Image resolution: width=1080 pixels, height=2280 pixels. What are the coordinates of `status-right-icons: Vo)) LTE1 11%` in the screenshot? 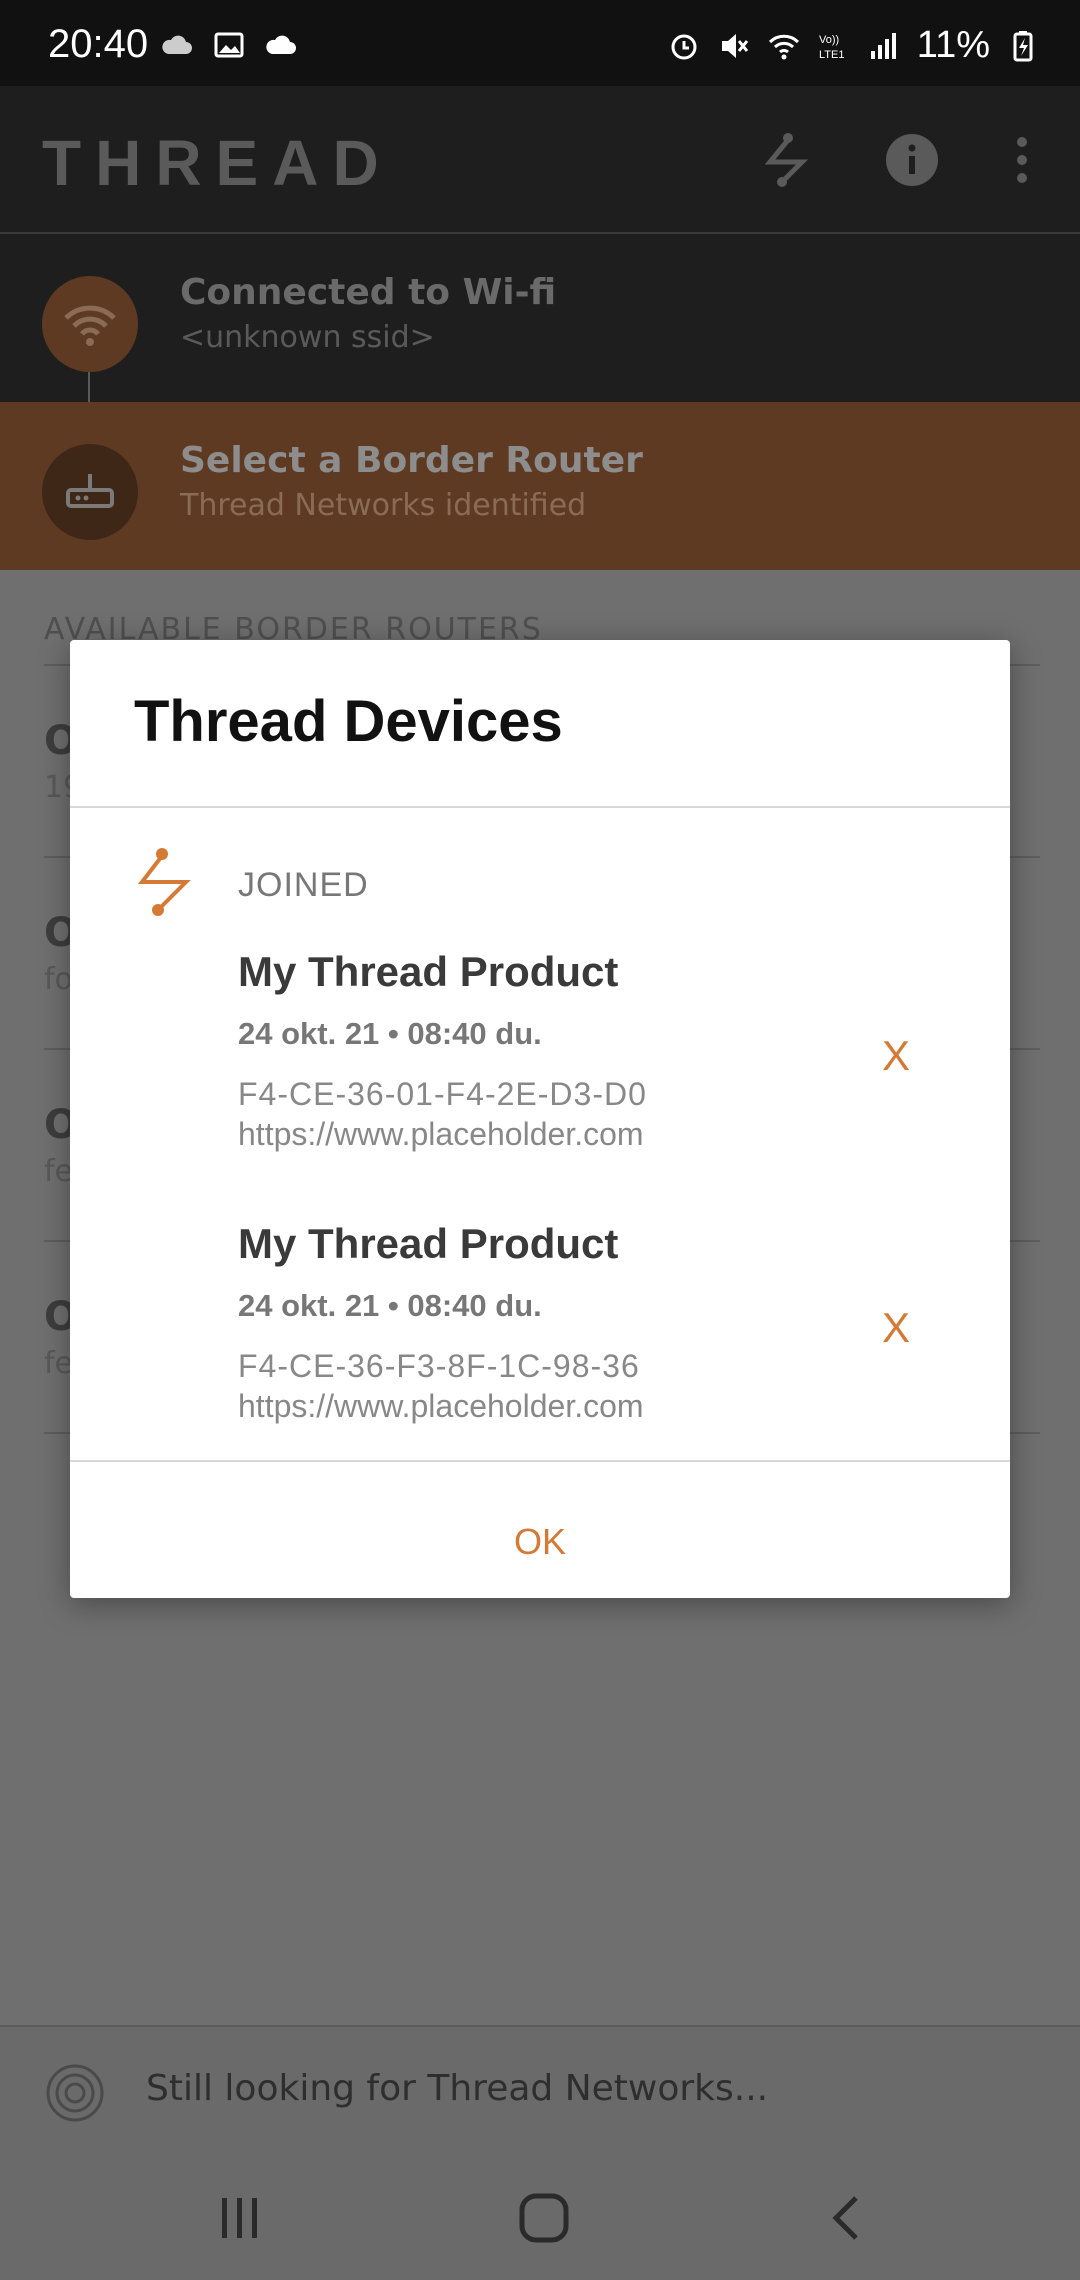 It's located at (853, 45).